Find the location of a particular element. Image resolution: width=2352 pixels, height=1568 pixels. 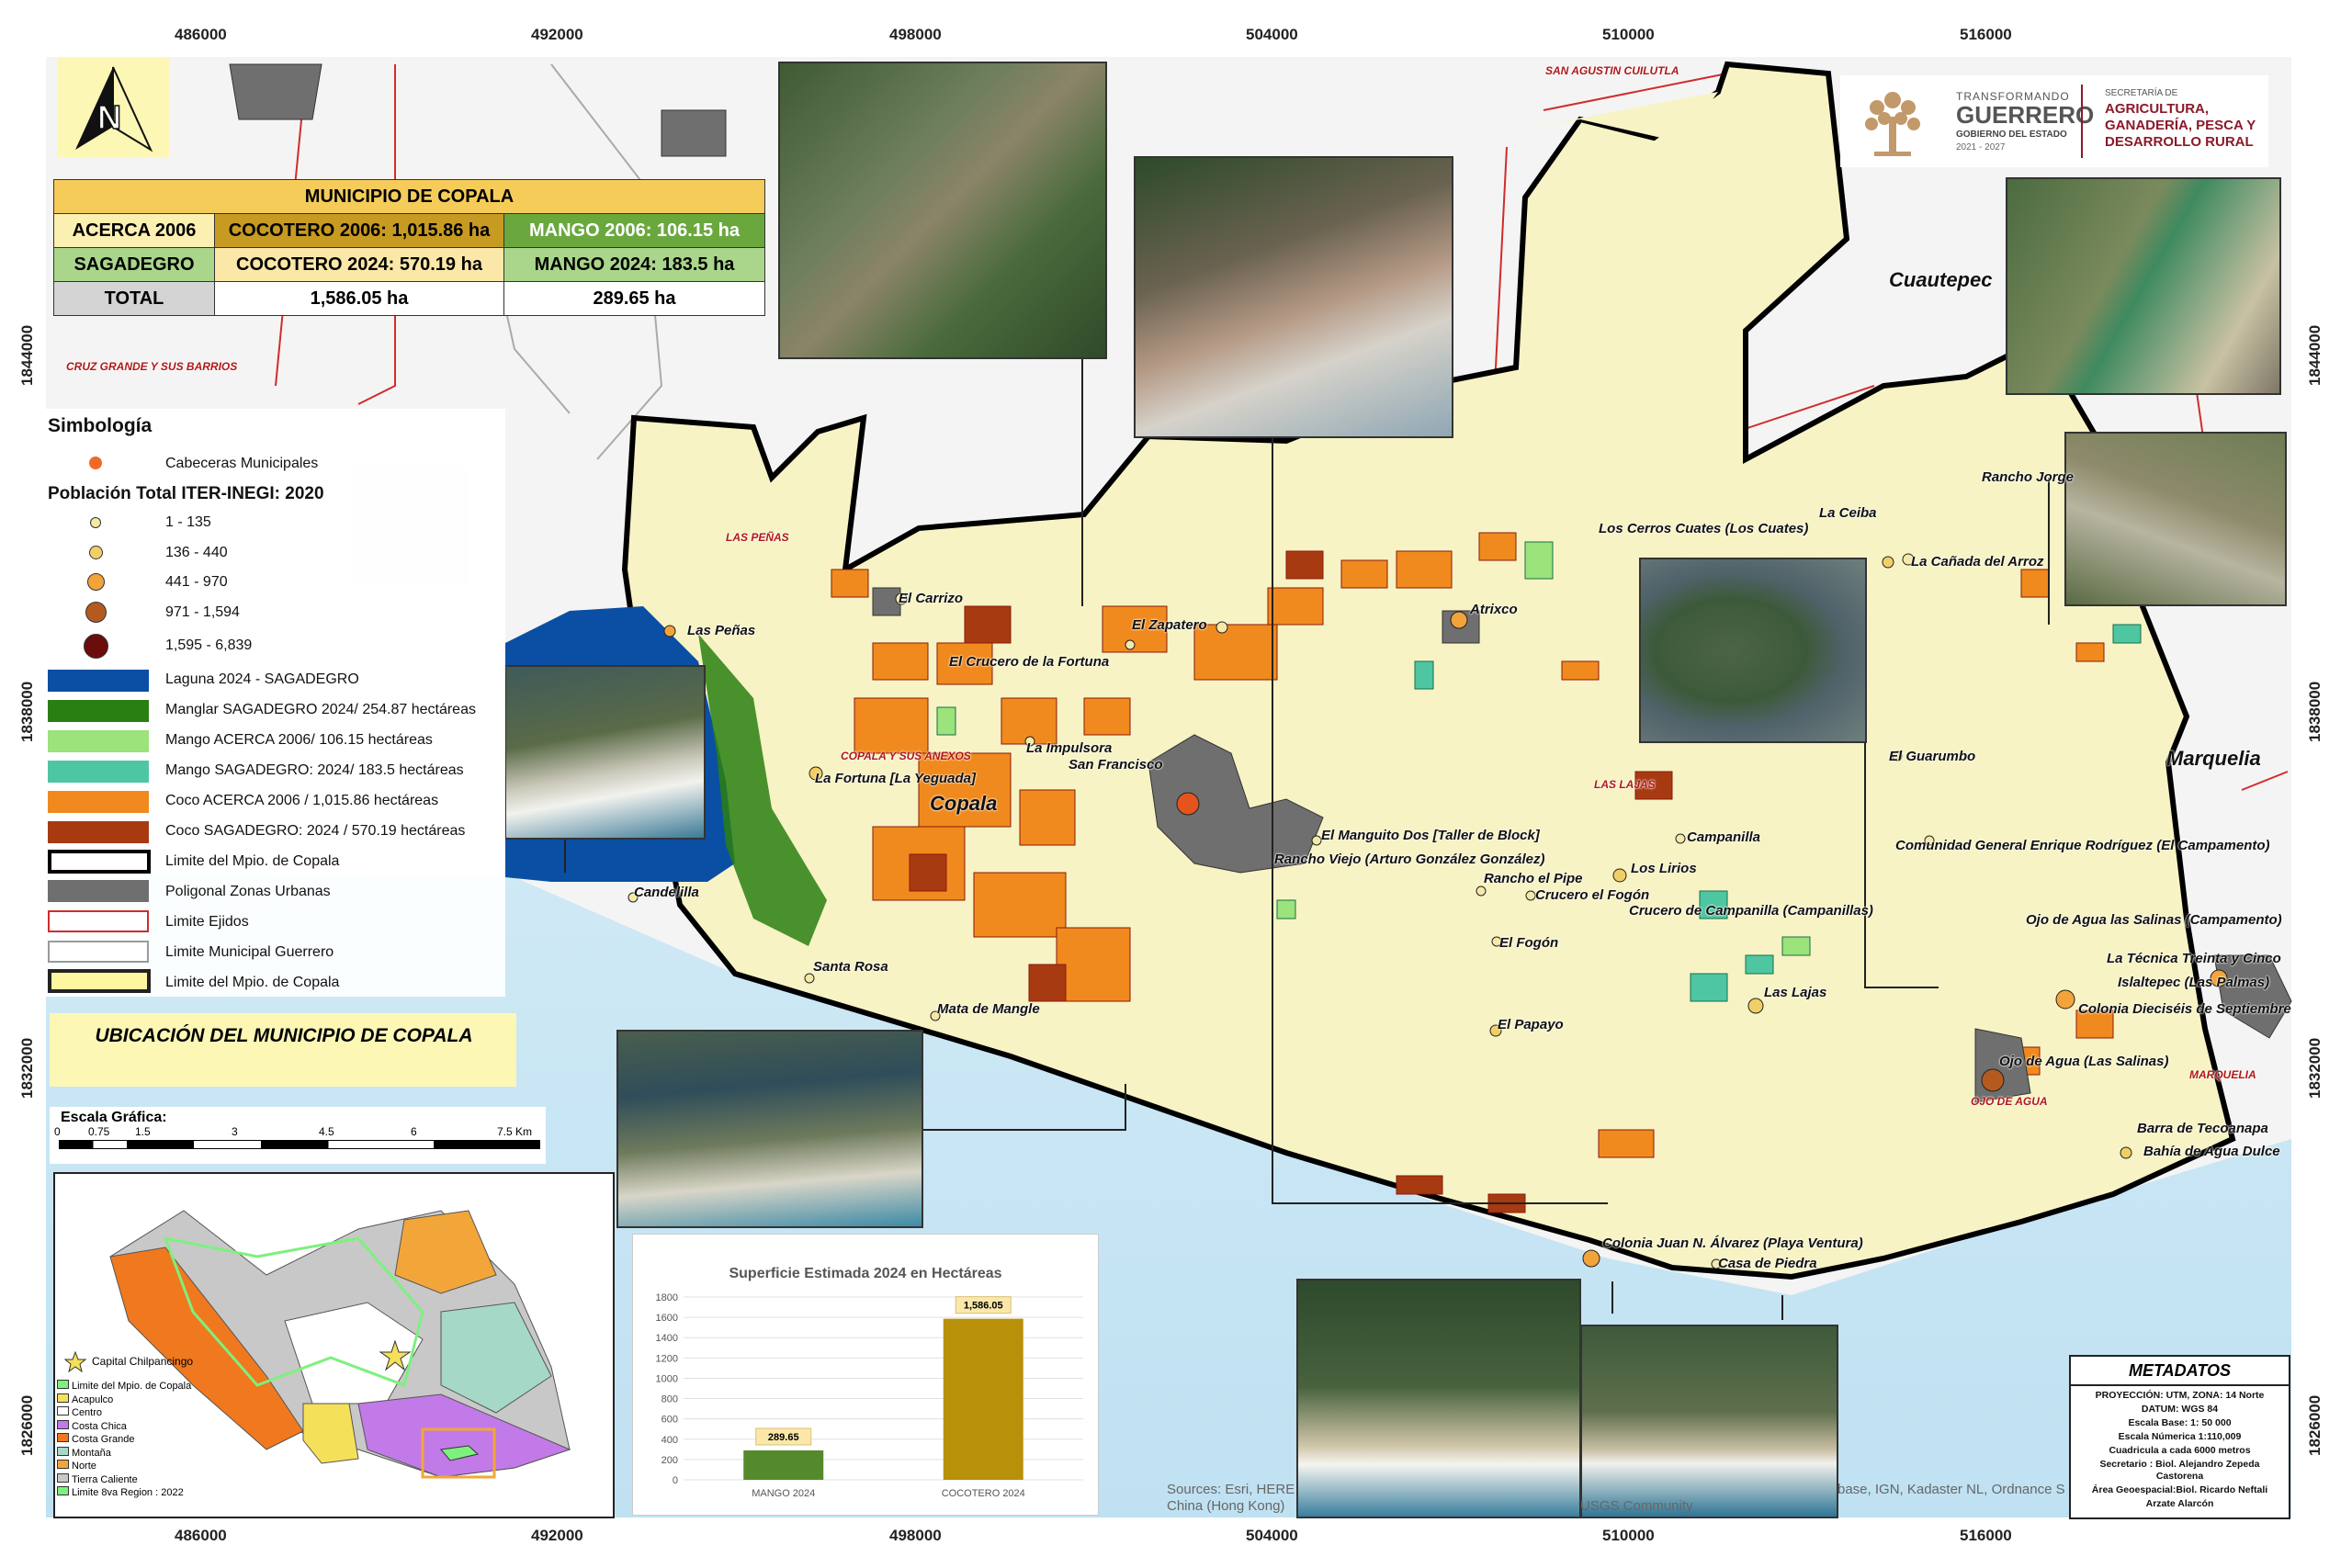

summary-row-acerca-label: ACERCA 2006 is located at coordinates (134, 231).